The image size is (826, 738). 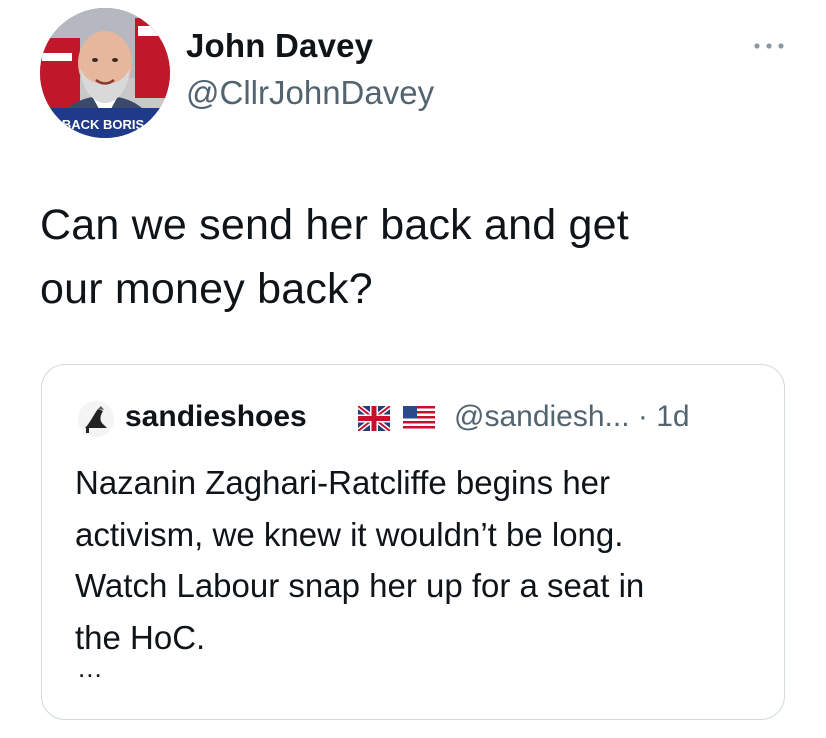 What do you see at coordinates (216, 417) in the screenshot?
I see `quoted-author-name: sandieshoes` at bounding box center [216, 417].